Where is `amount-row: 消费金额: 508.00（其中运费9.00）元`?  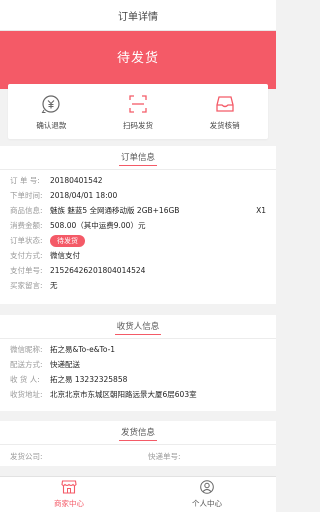 amount-row: 消费金额: 508.00（其中运费9.00）元 is located at coordinates (138, 225).